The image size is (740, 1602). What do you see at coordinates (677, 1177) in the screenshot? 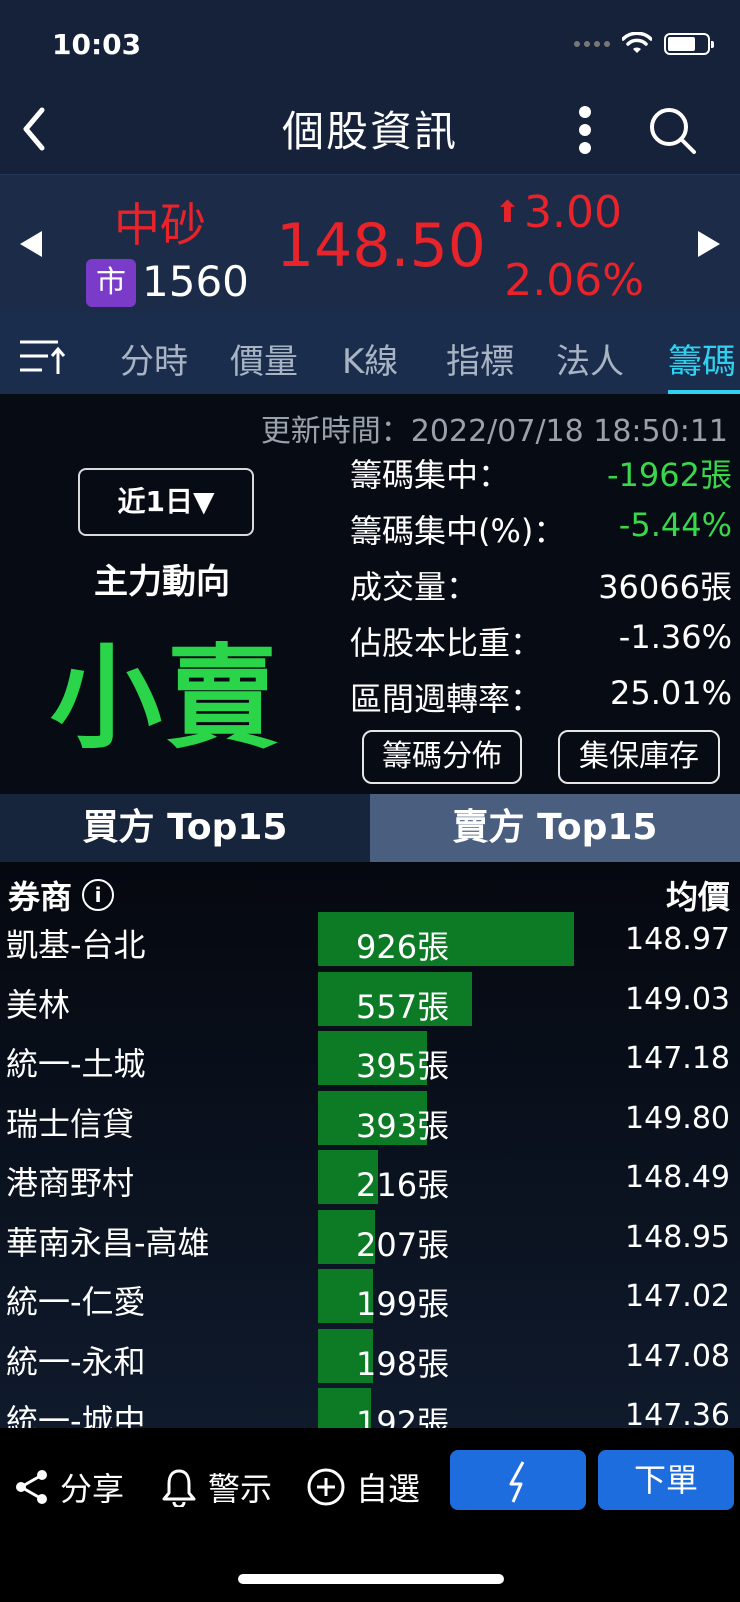
I see `avg-price: 148.49` at bounding box center [677, 1177].